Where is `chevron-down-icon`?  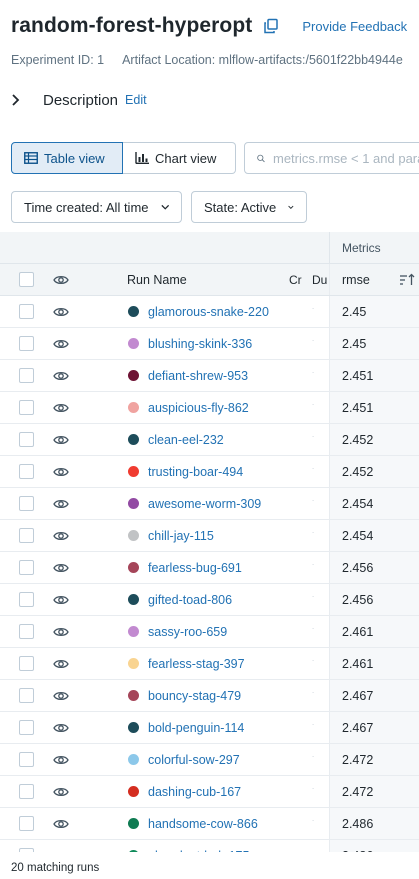 chevron-down-icon is located at coordinates (164, 207).